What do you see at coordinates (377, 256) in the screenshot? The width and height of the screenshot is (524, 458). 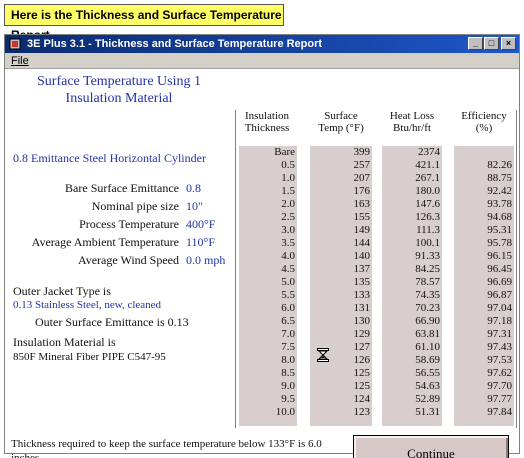 I see `table-row: 4.0 140 91.33 96.15` at bounding box center [377, 256].